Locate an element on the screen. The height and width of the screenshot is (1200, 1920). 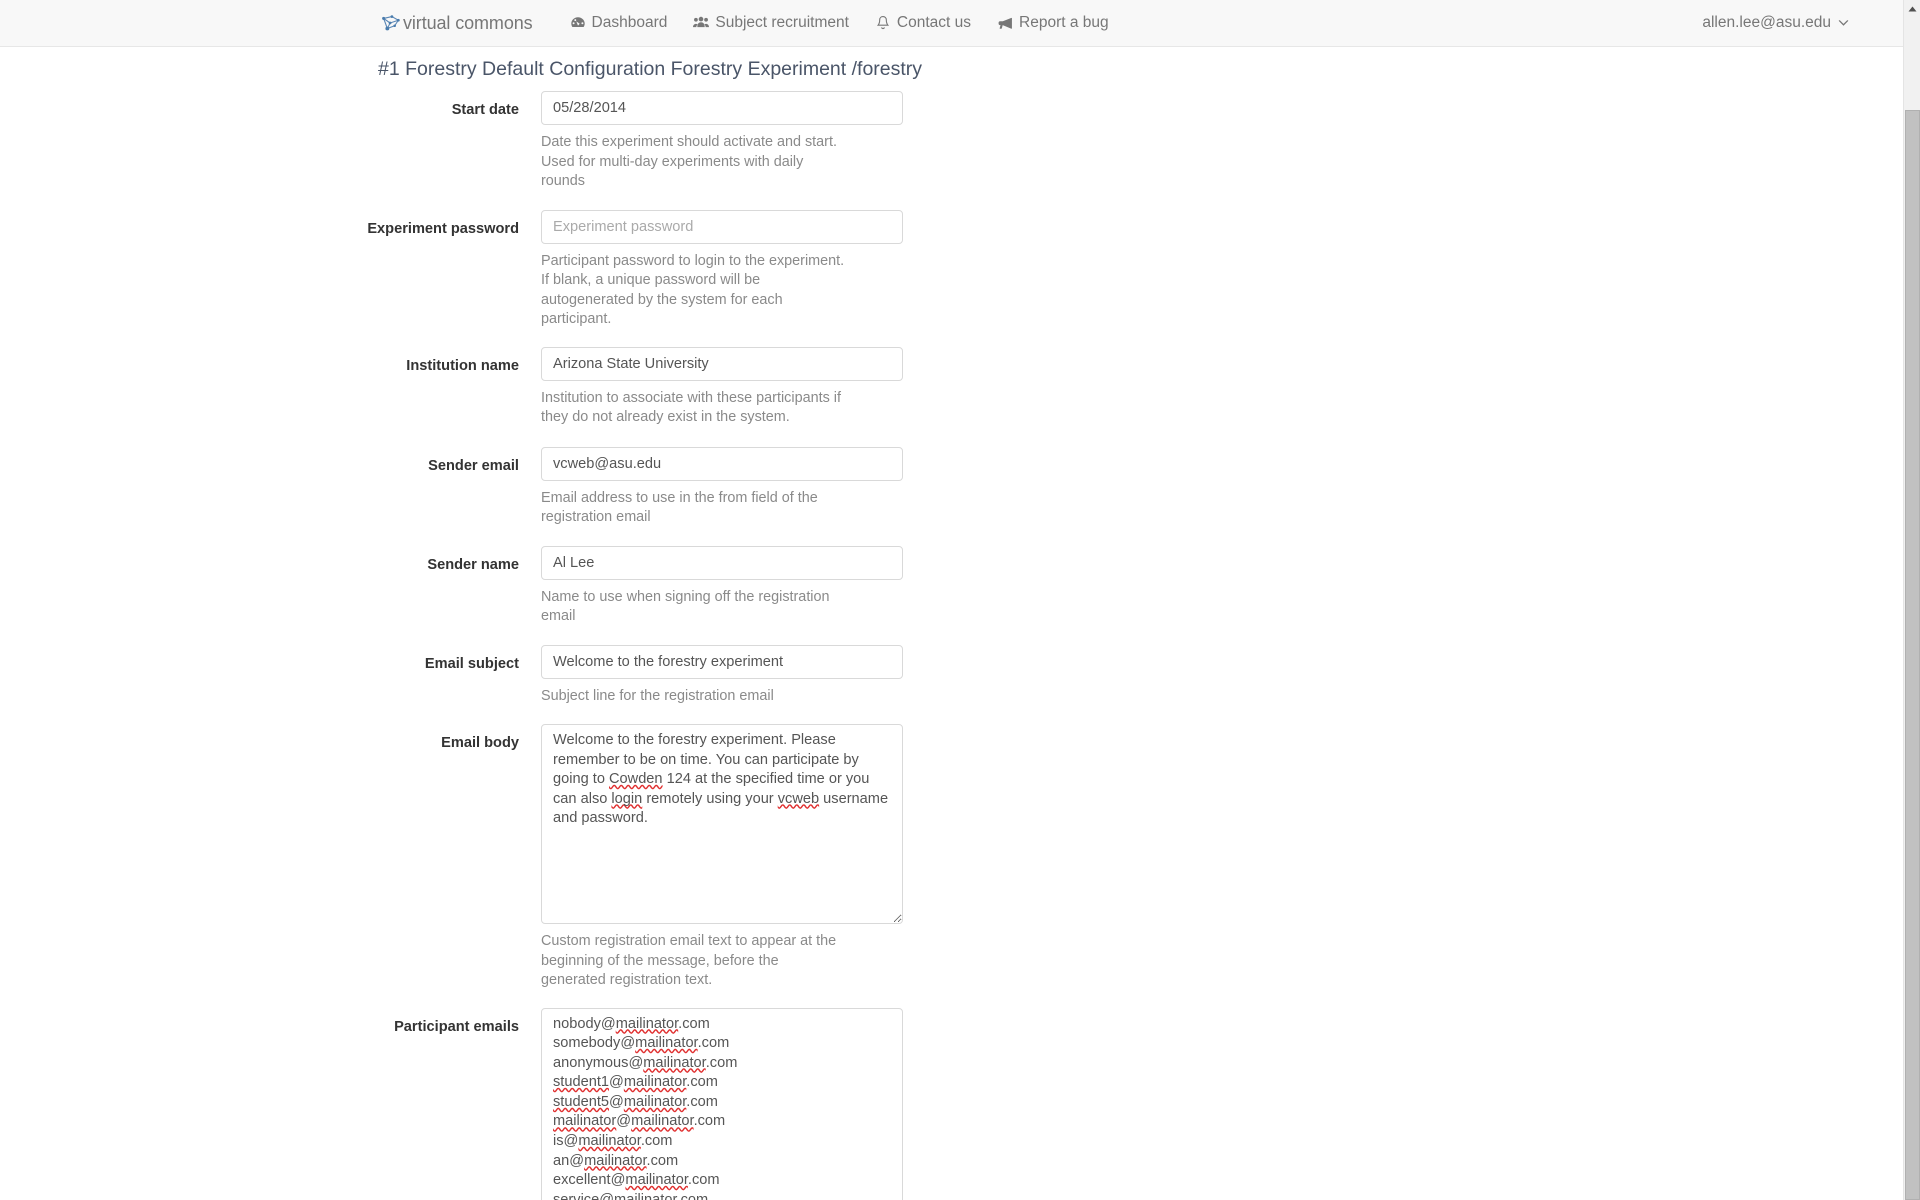
start-date-label: Start date is located at coordinates (485, 110).